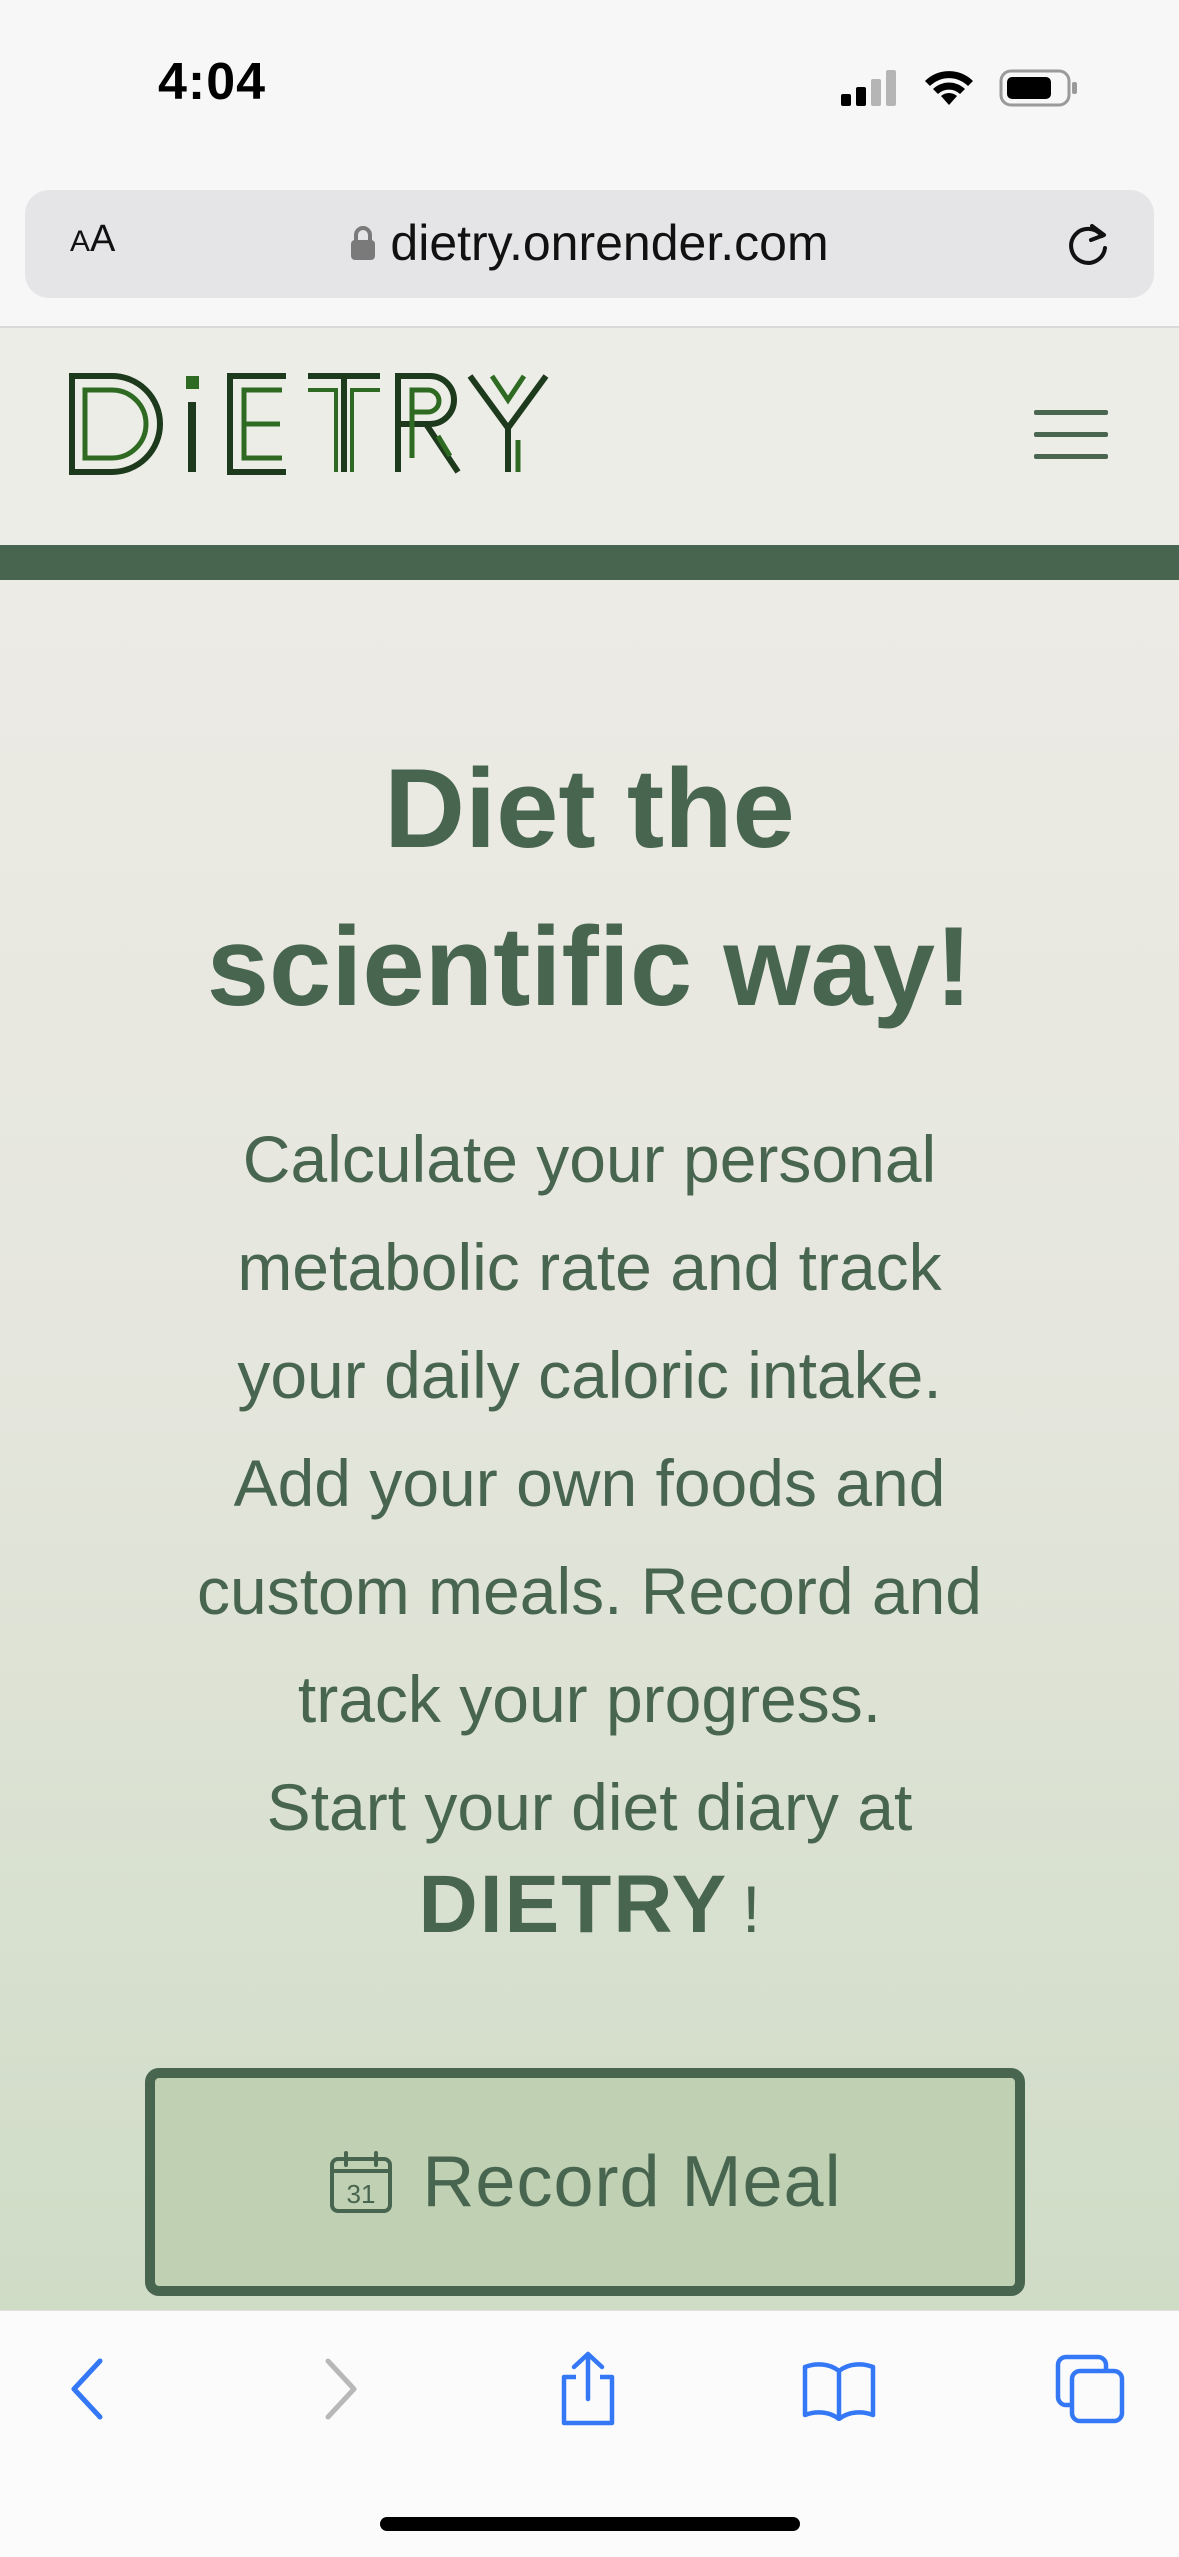 The height and width of the screenshot is (2557, 1179). What do you see at coordinates (590, 2524) in the screenshot?
I see `home-indicator` at bounding box center [590, 2524].